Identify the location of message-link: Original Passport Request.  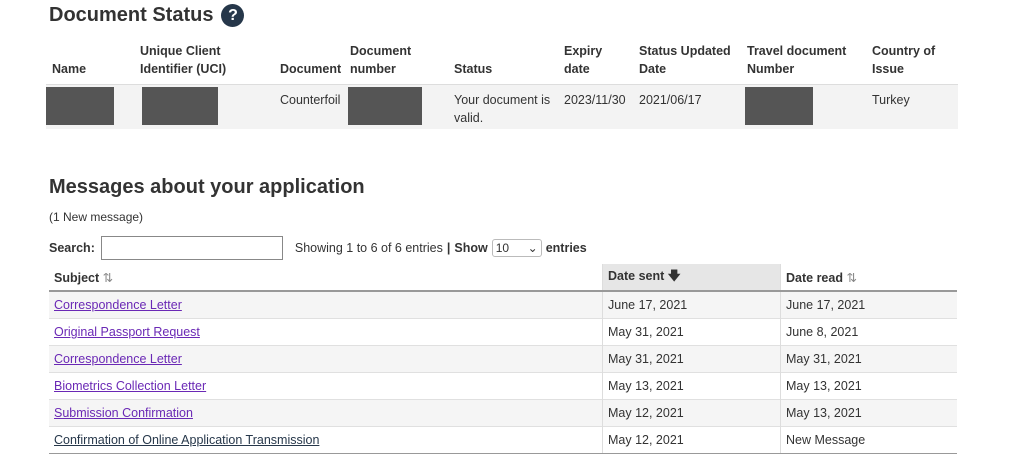
(127, 332).